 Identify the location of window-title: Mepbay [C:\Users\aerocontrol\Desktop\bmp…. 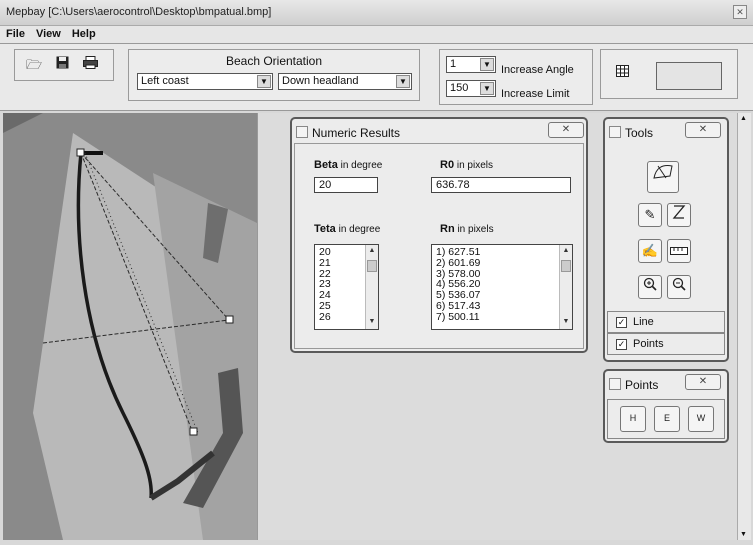
(139, 12).